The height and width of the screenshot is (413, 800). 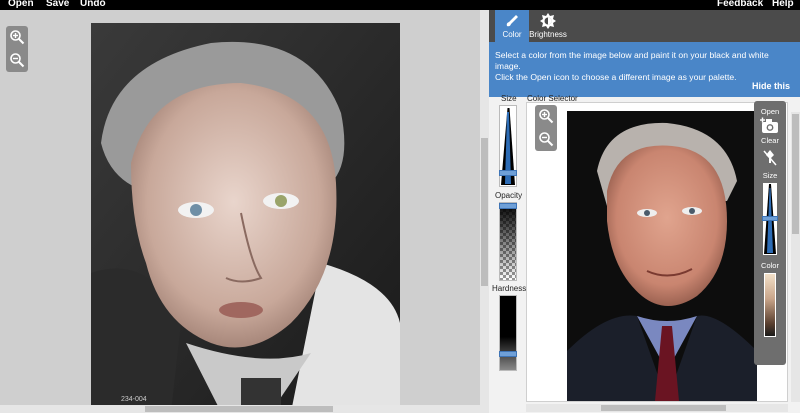 What do you see at coordinates (783, 4) in the screenshot?
I see `help-menu: Help` at bounding box center [783, 4].